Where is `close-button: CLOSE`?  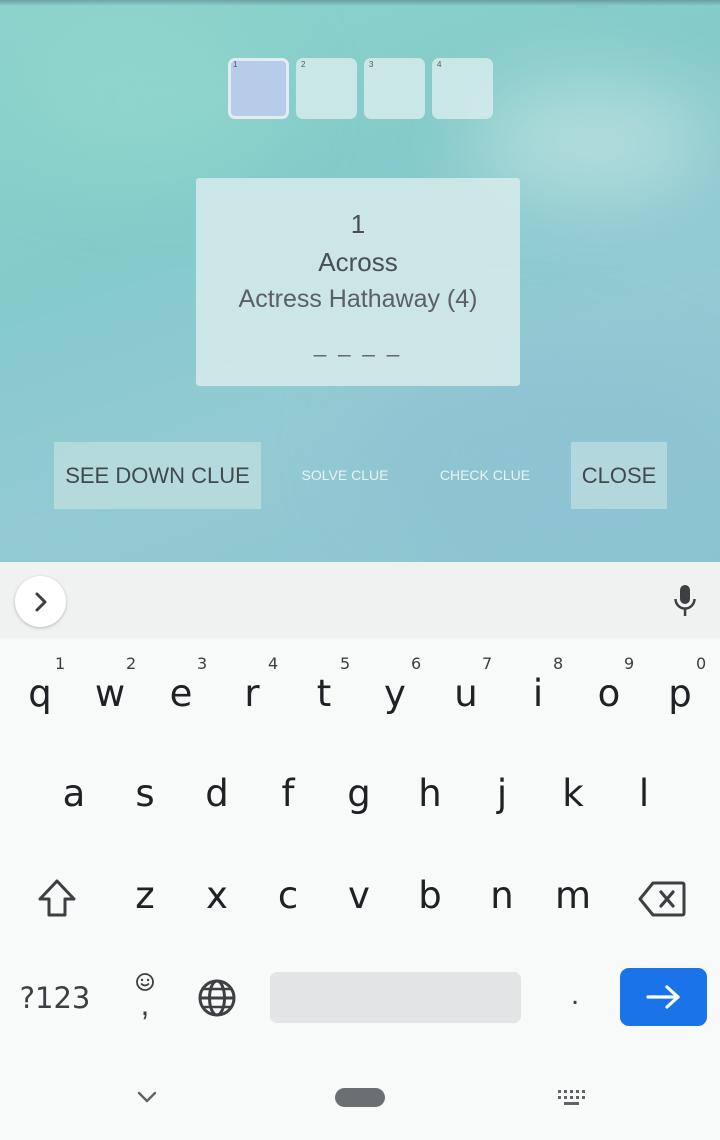 close-button: CLOSE is located at coordinates (619, 475).